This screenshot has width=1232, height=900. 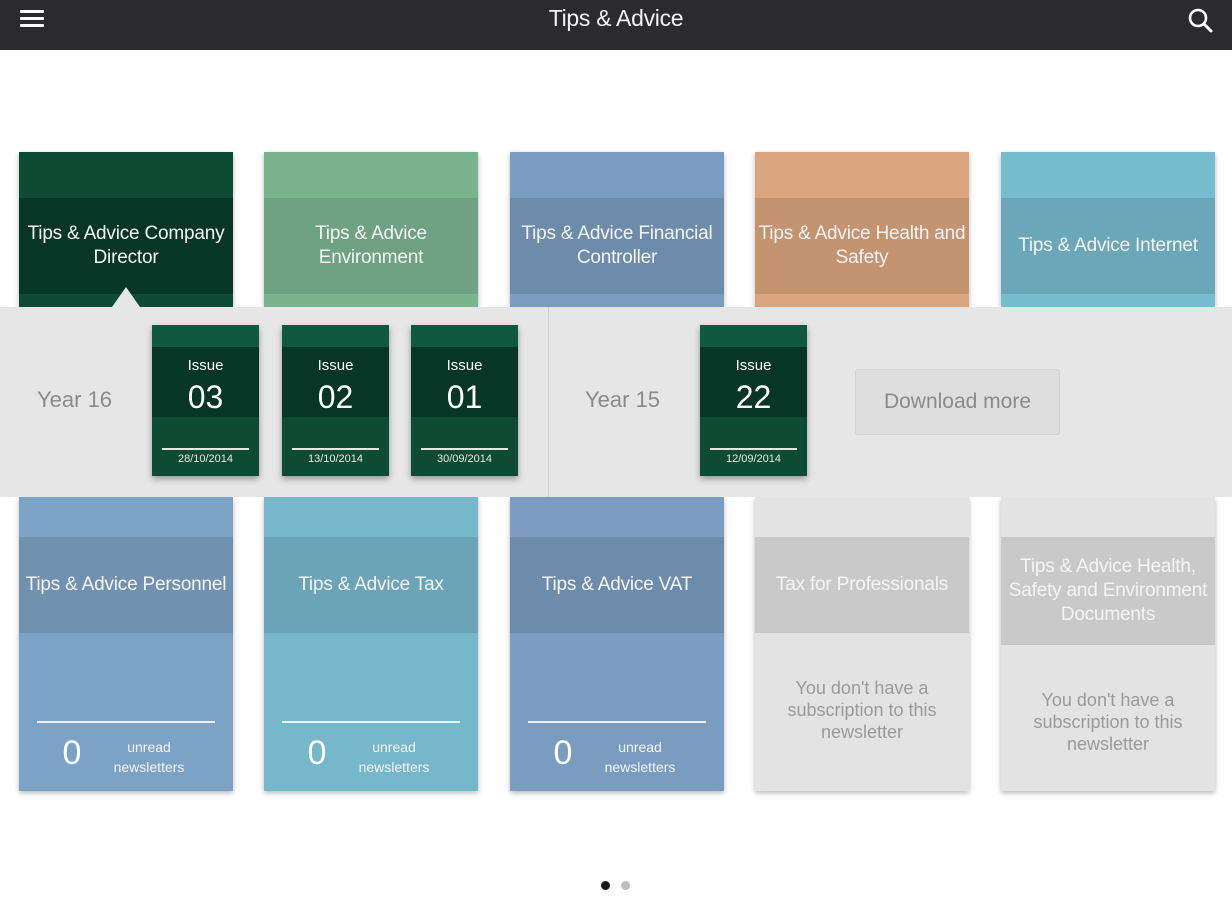 I want to click on tile-title: Tips & Advice Financial Controller, so click(x=617, y=246).